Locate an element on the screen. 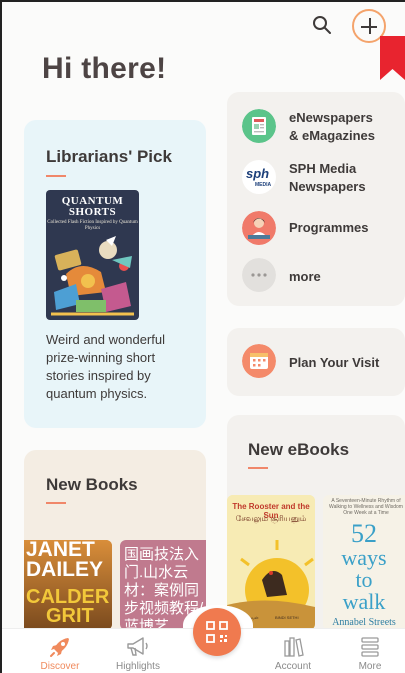 This screenshot has width=405, height=673. nav-label: Account is located at coordinates (293, 666).